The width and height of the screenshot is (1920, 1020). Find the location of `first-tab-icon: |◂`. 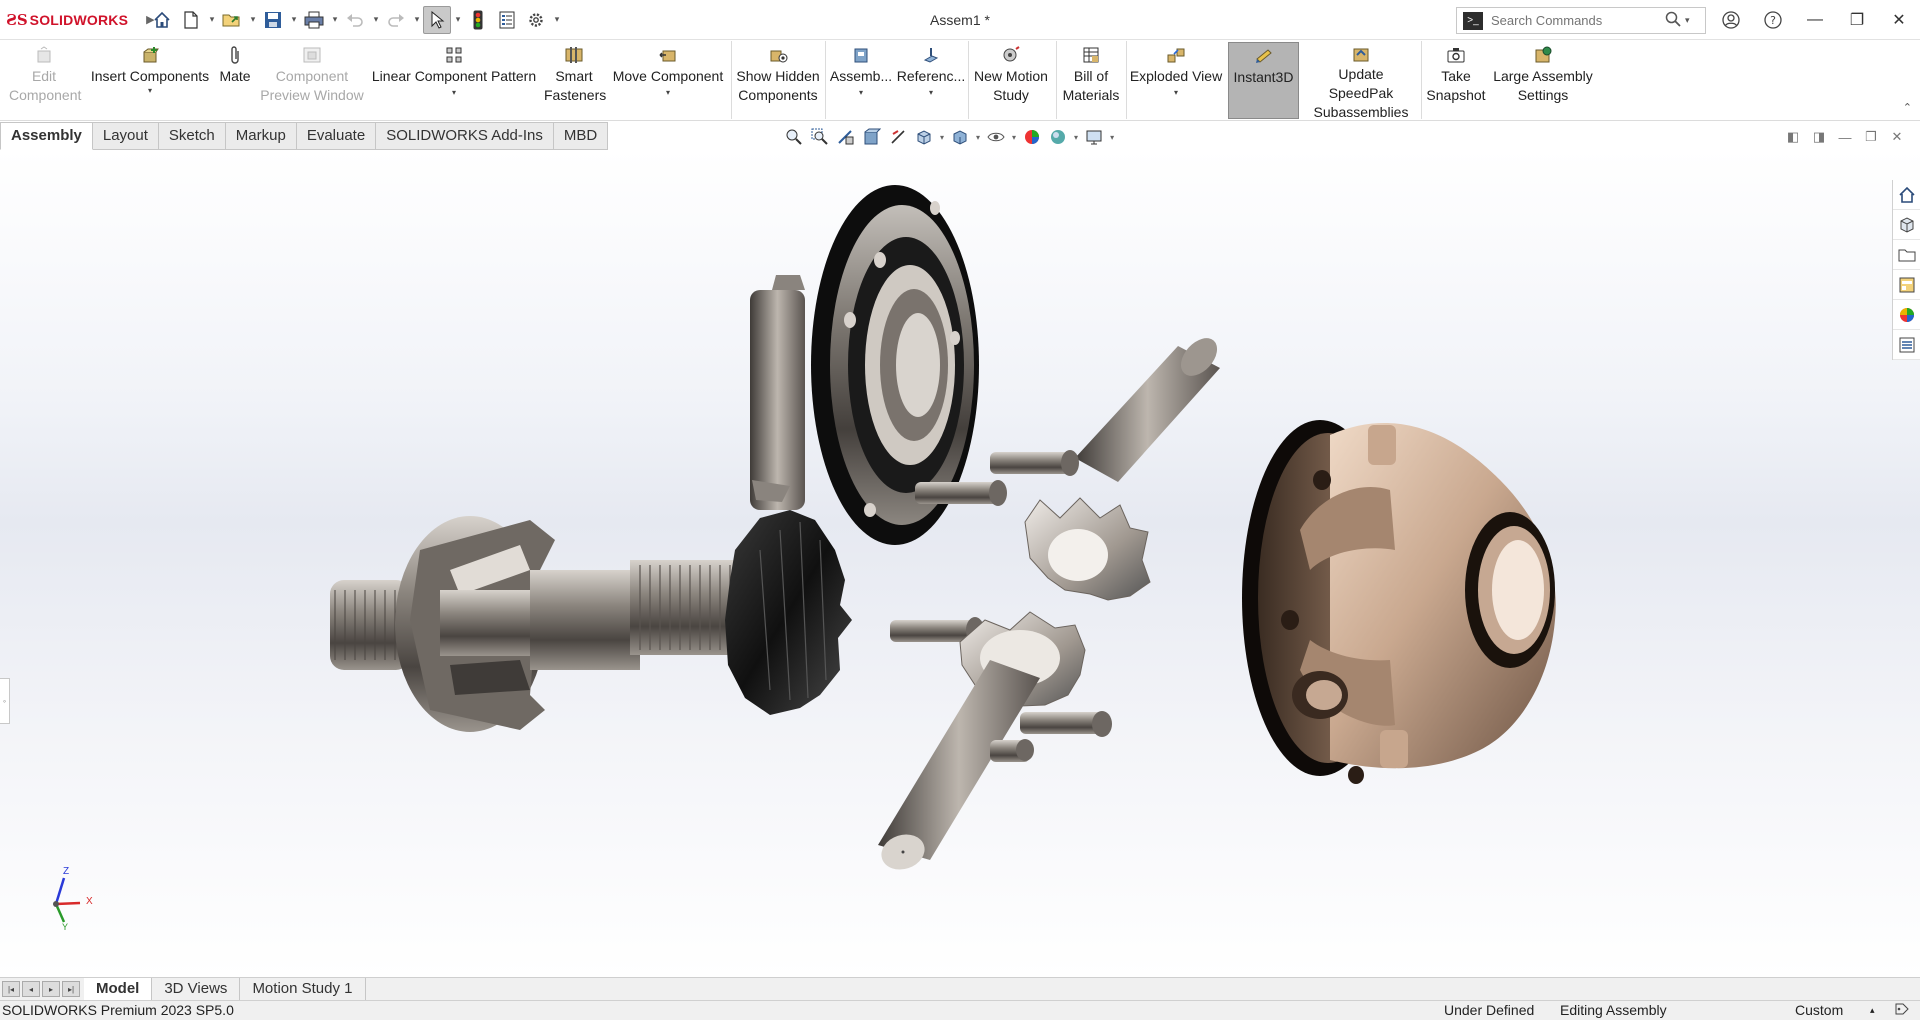

first-tab-icon: |◂ is located at coordinates (11, 989).